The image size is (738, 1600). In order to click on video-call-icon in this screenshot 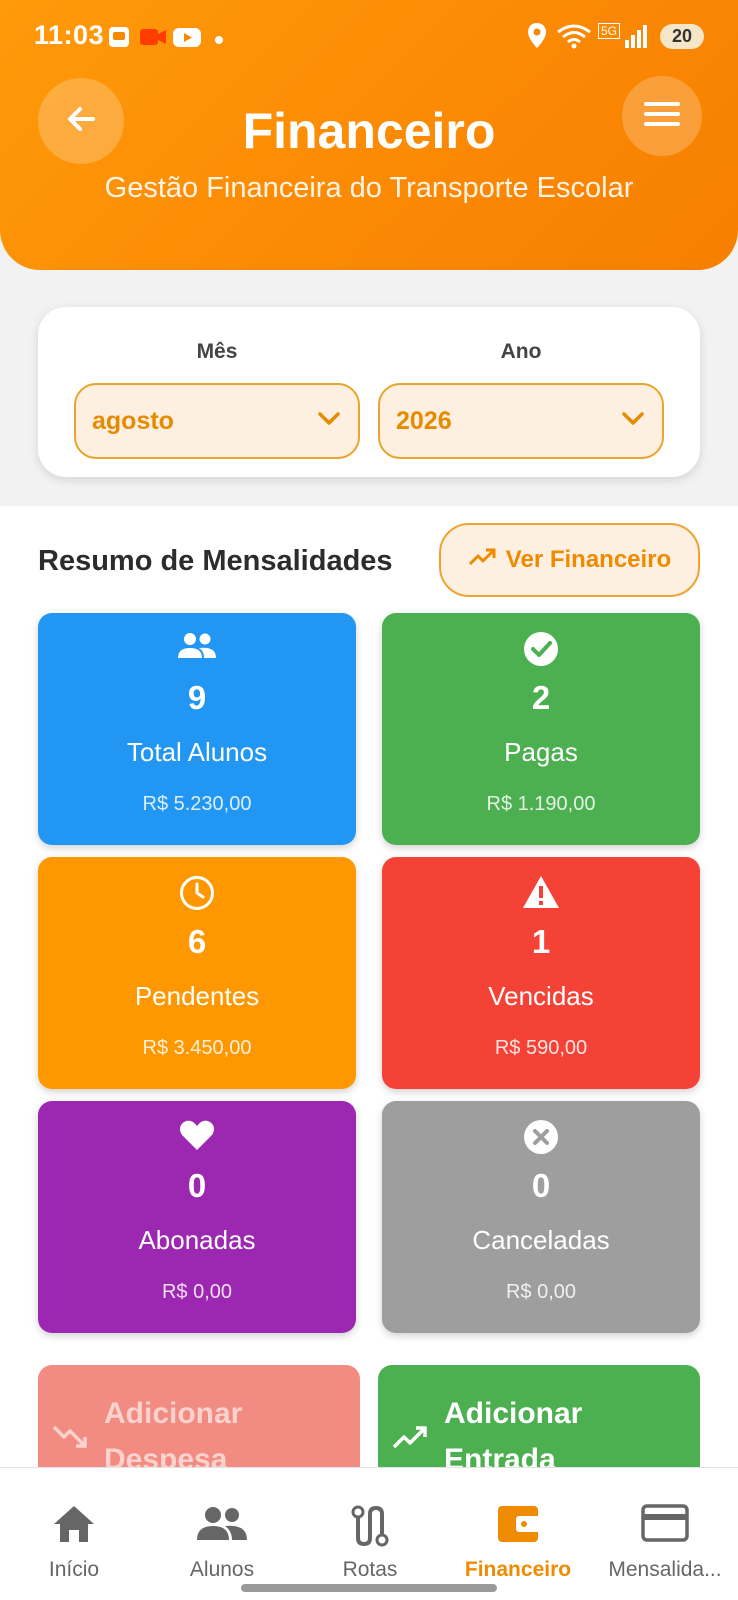, I will do `click(153, 39)`.